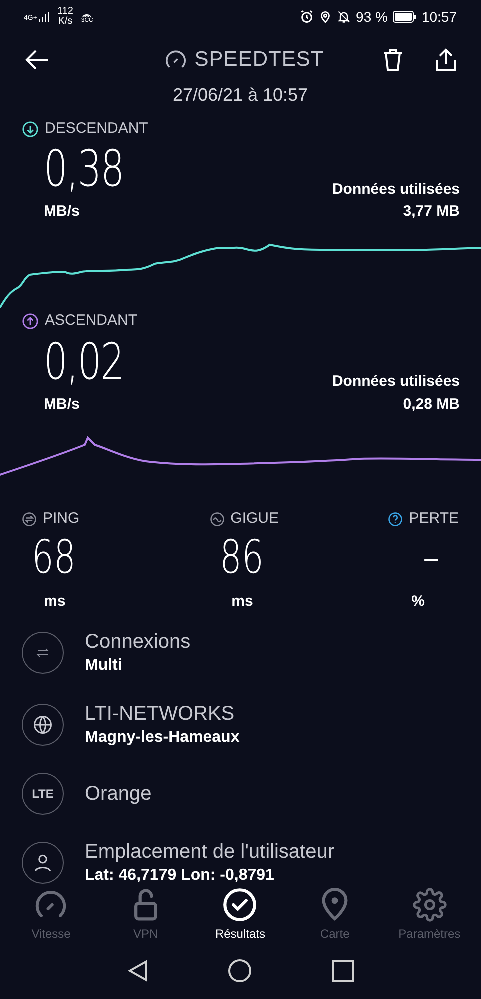  I want to click on detail-title: Orange, so click(118, 794).